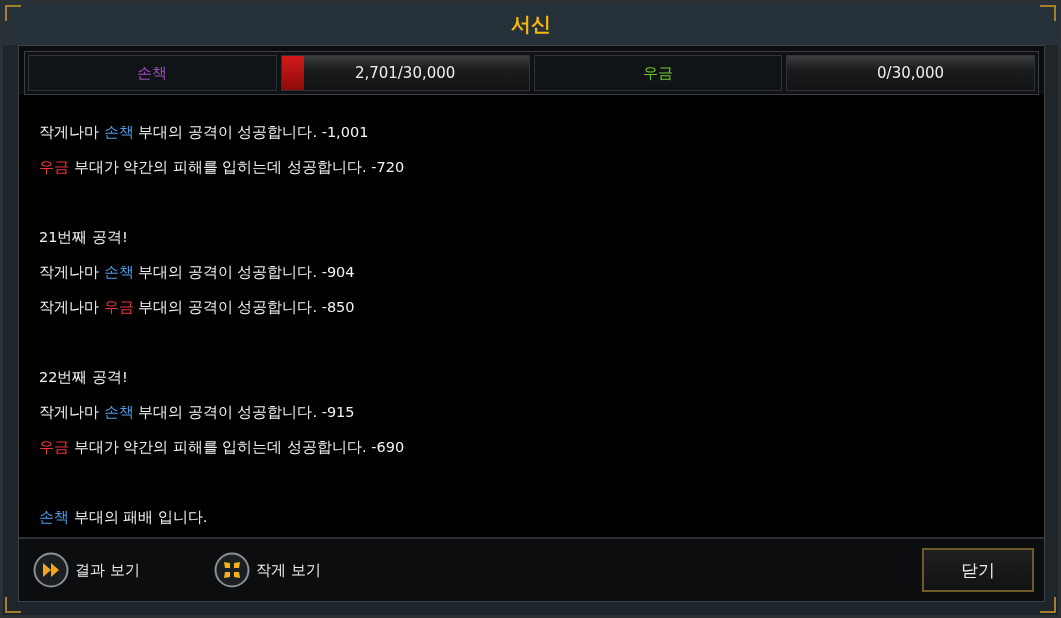 The height and width of the screenshot is (618, 1061). I want to click on log-line: 작게나마 손책 부대의 공격이 성공합니다. -904, so click(197, 272).